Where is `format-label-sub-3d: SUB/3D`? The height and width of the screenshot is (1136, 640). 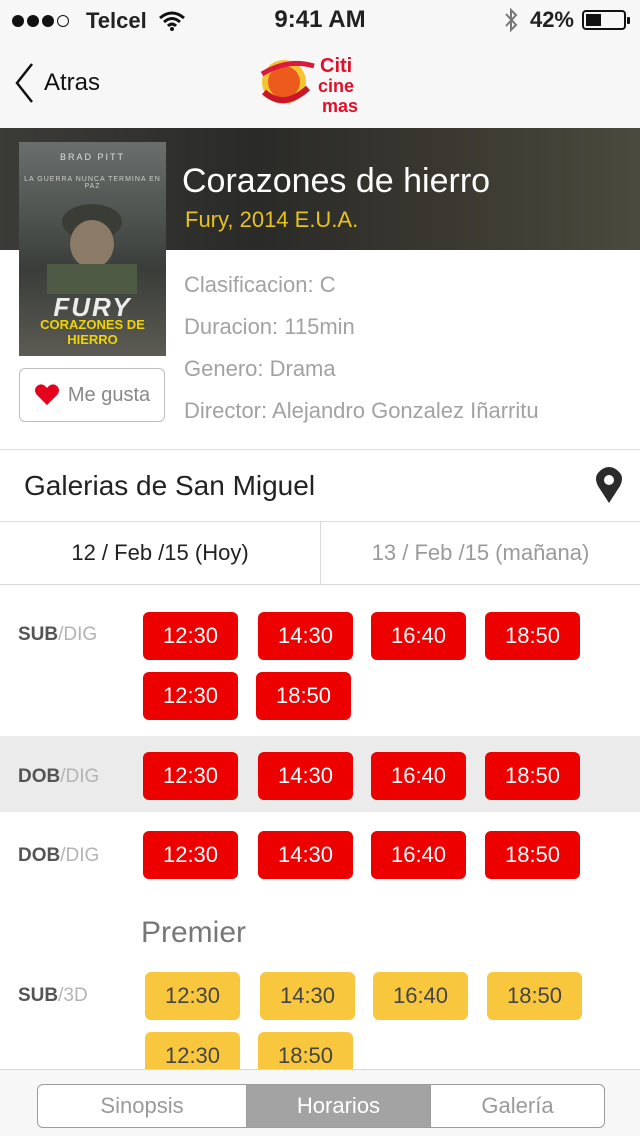 format-label-sub-3d: SUB/3D is located at coordinates (53, 995).